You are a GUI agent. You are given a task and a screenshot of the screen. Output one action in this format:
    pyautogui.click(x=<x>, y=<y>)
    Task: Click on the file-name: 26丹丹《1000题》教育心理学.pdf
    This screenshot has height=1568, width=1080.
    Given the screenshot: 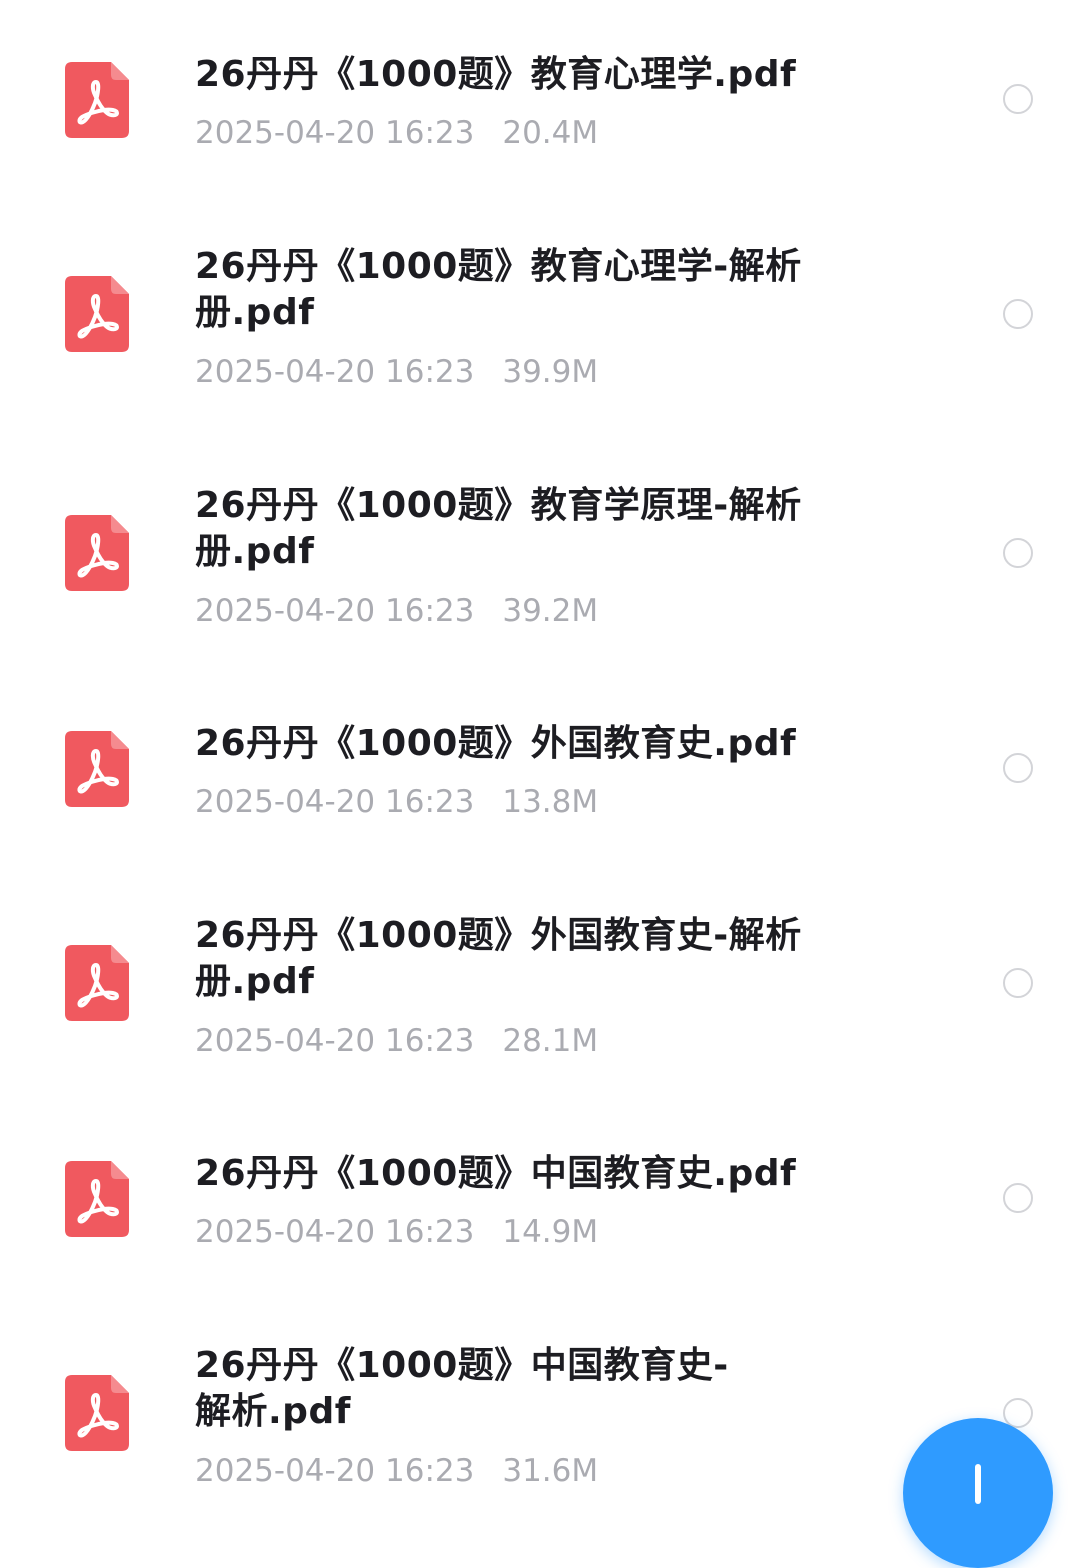 What is the action you would take?
    pyautogui.click(x=496, y=74)
    